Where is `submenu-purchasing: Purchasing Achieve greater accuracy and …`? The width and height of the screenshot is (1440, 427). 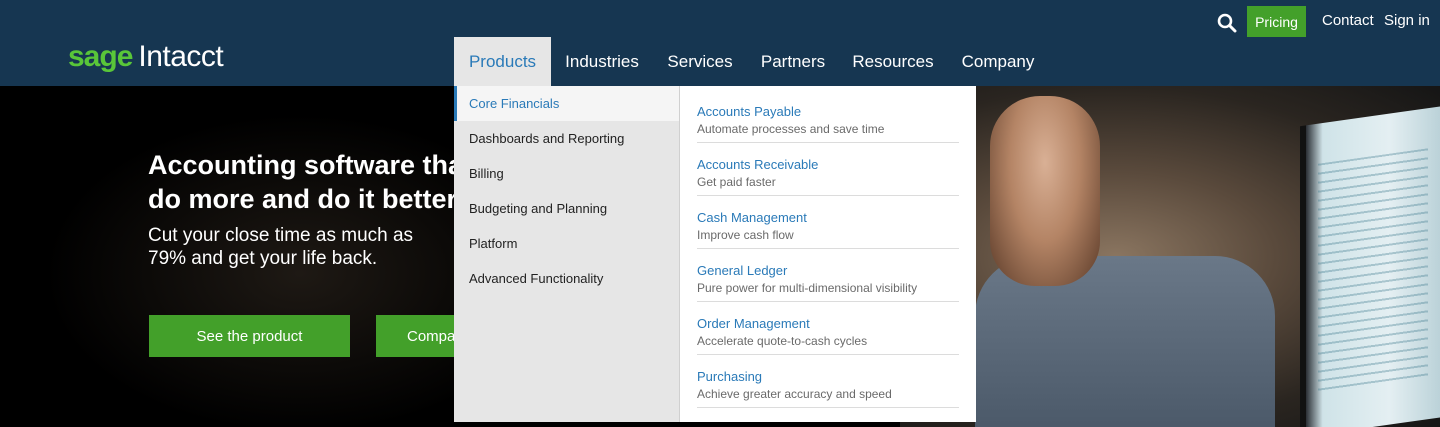 submenu-purchasing: Purchasing Achieve greater accuracy and … is located at coordinates (828, 381).